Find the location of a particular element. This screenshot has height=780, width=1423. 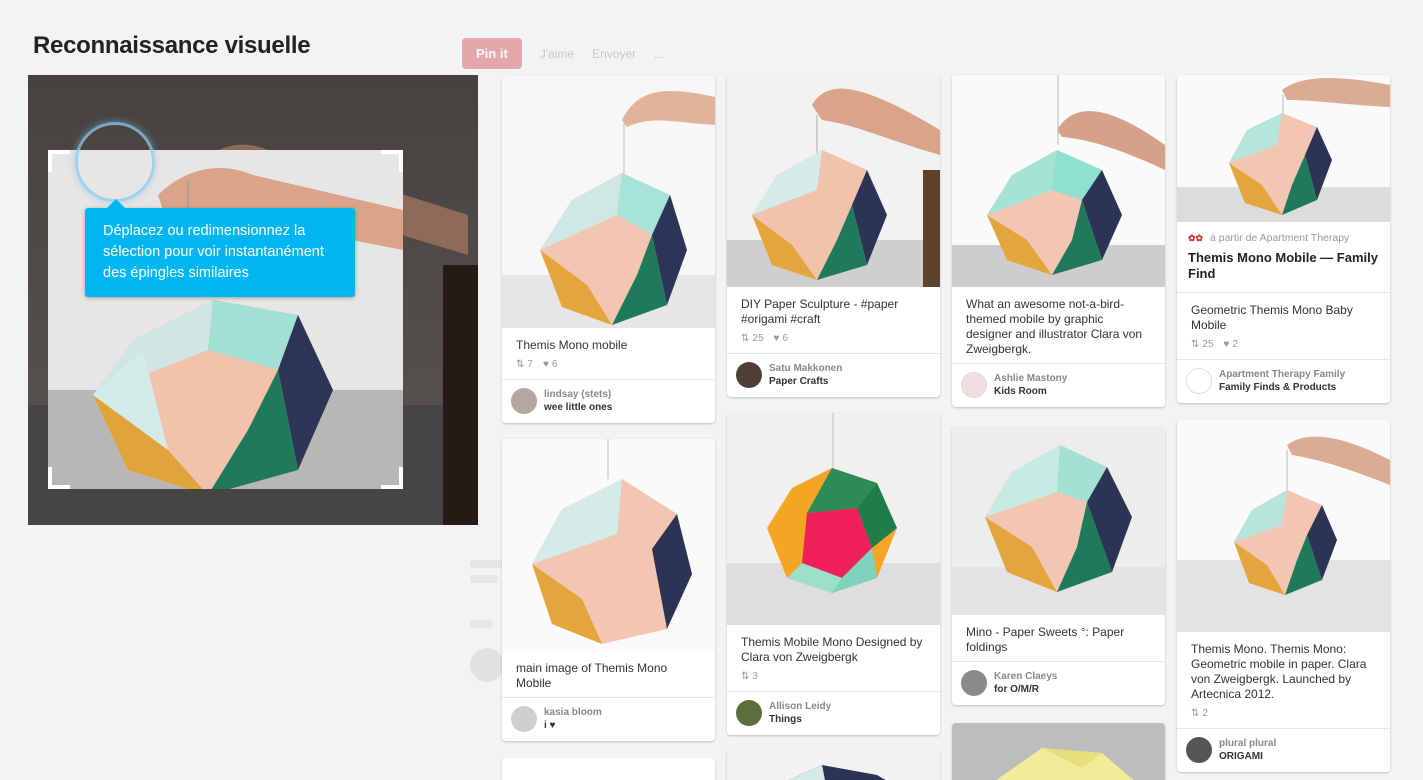

pinner-name: Satu Makkonen is located at coordinates (805, 368).